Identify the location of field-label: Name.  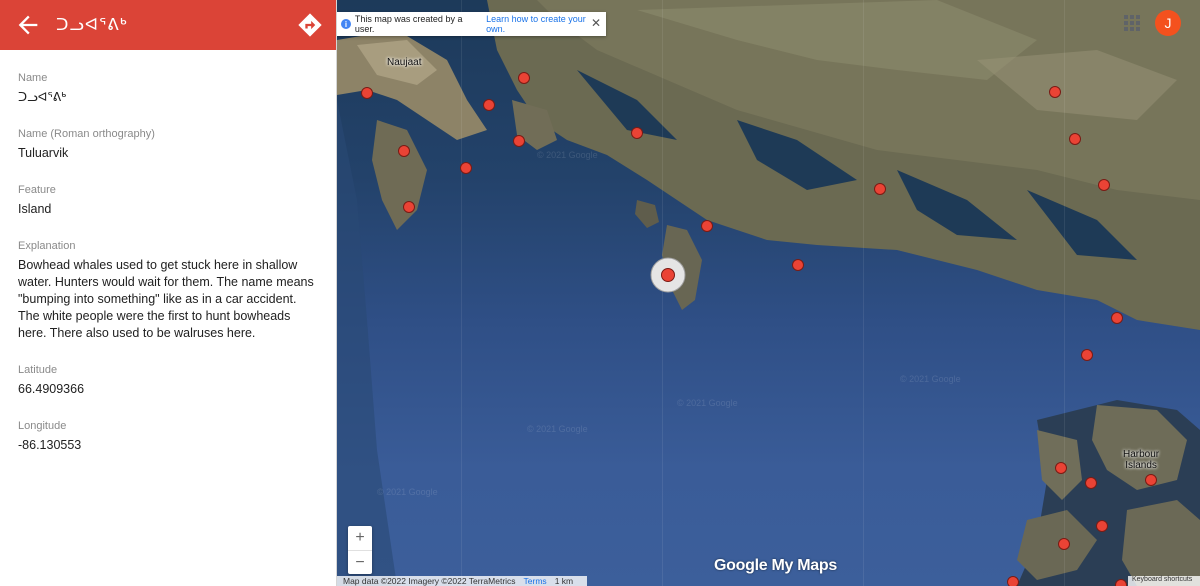
(33, 78).